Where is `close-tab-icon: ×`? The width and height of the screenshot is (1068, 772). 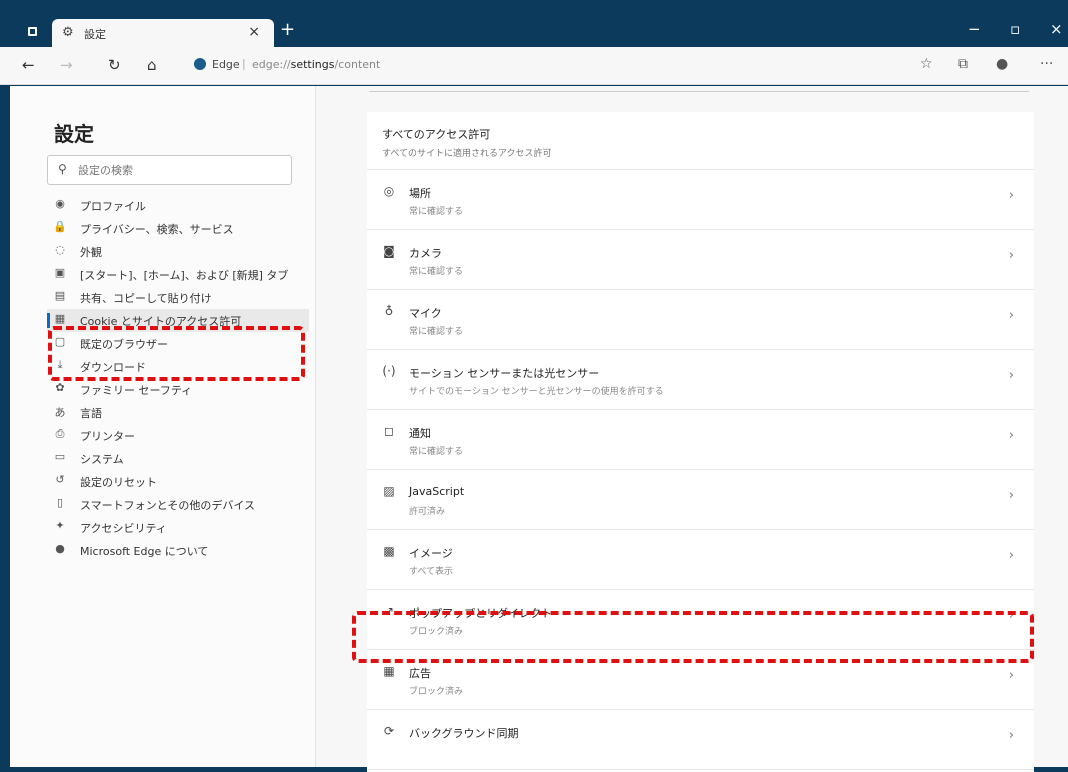 close-tab-icon: × is located at coordinates (254, 32).